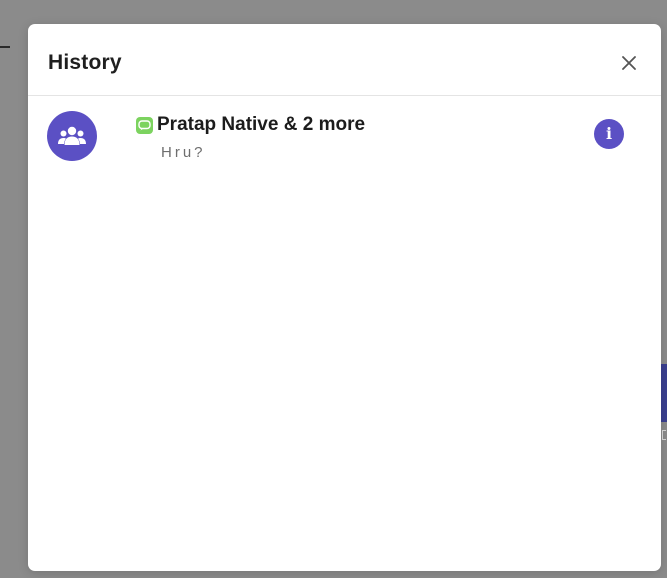 Image resolution: width=667 pixels, height=578 pixels. I want to click on group-icon, so click(72, 135).